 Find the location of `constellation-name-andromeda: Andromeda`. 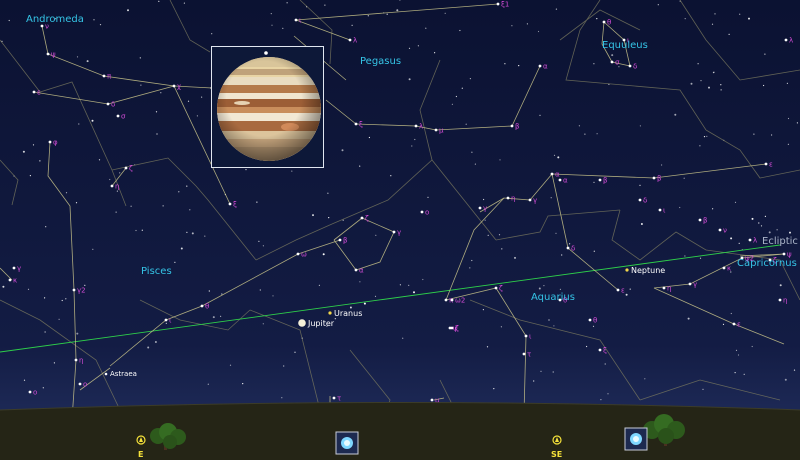

constellation-name-andromeda: Andromeda is located at coordinates (55, 19).